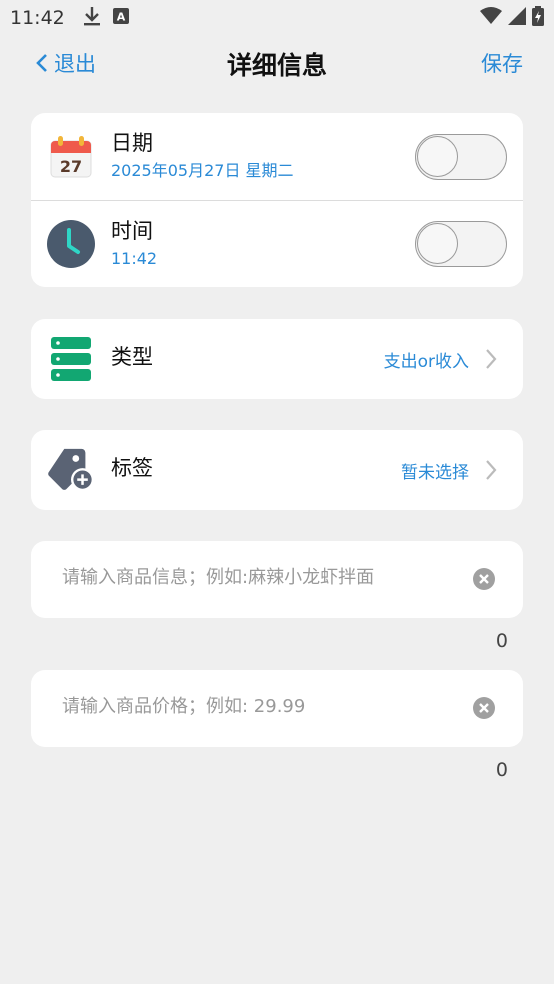  I want to click on tag-row: 标签 暂未选择, so click(277, 470).